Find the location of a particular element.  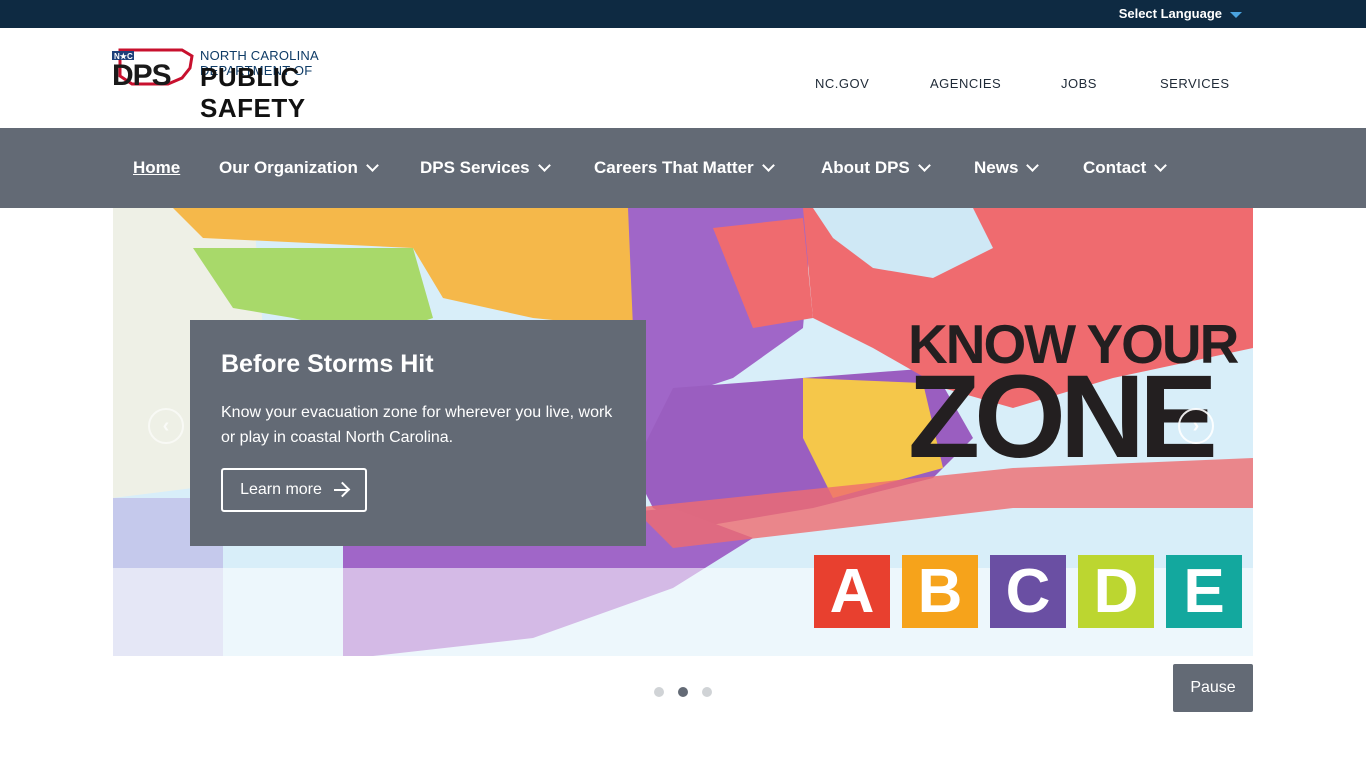

arrow-right-icon is located at coordinates (340, 490).